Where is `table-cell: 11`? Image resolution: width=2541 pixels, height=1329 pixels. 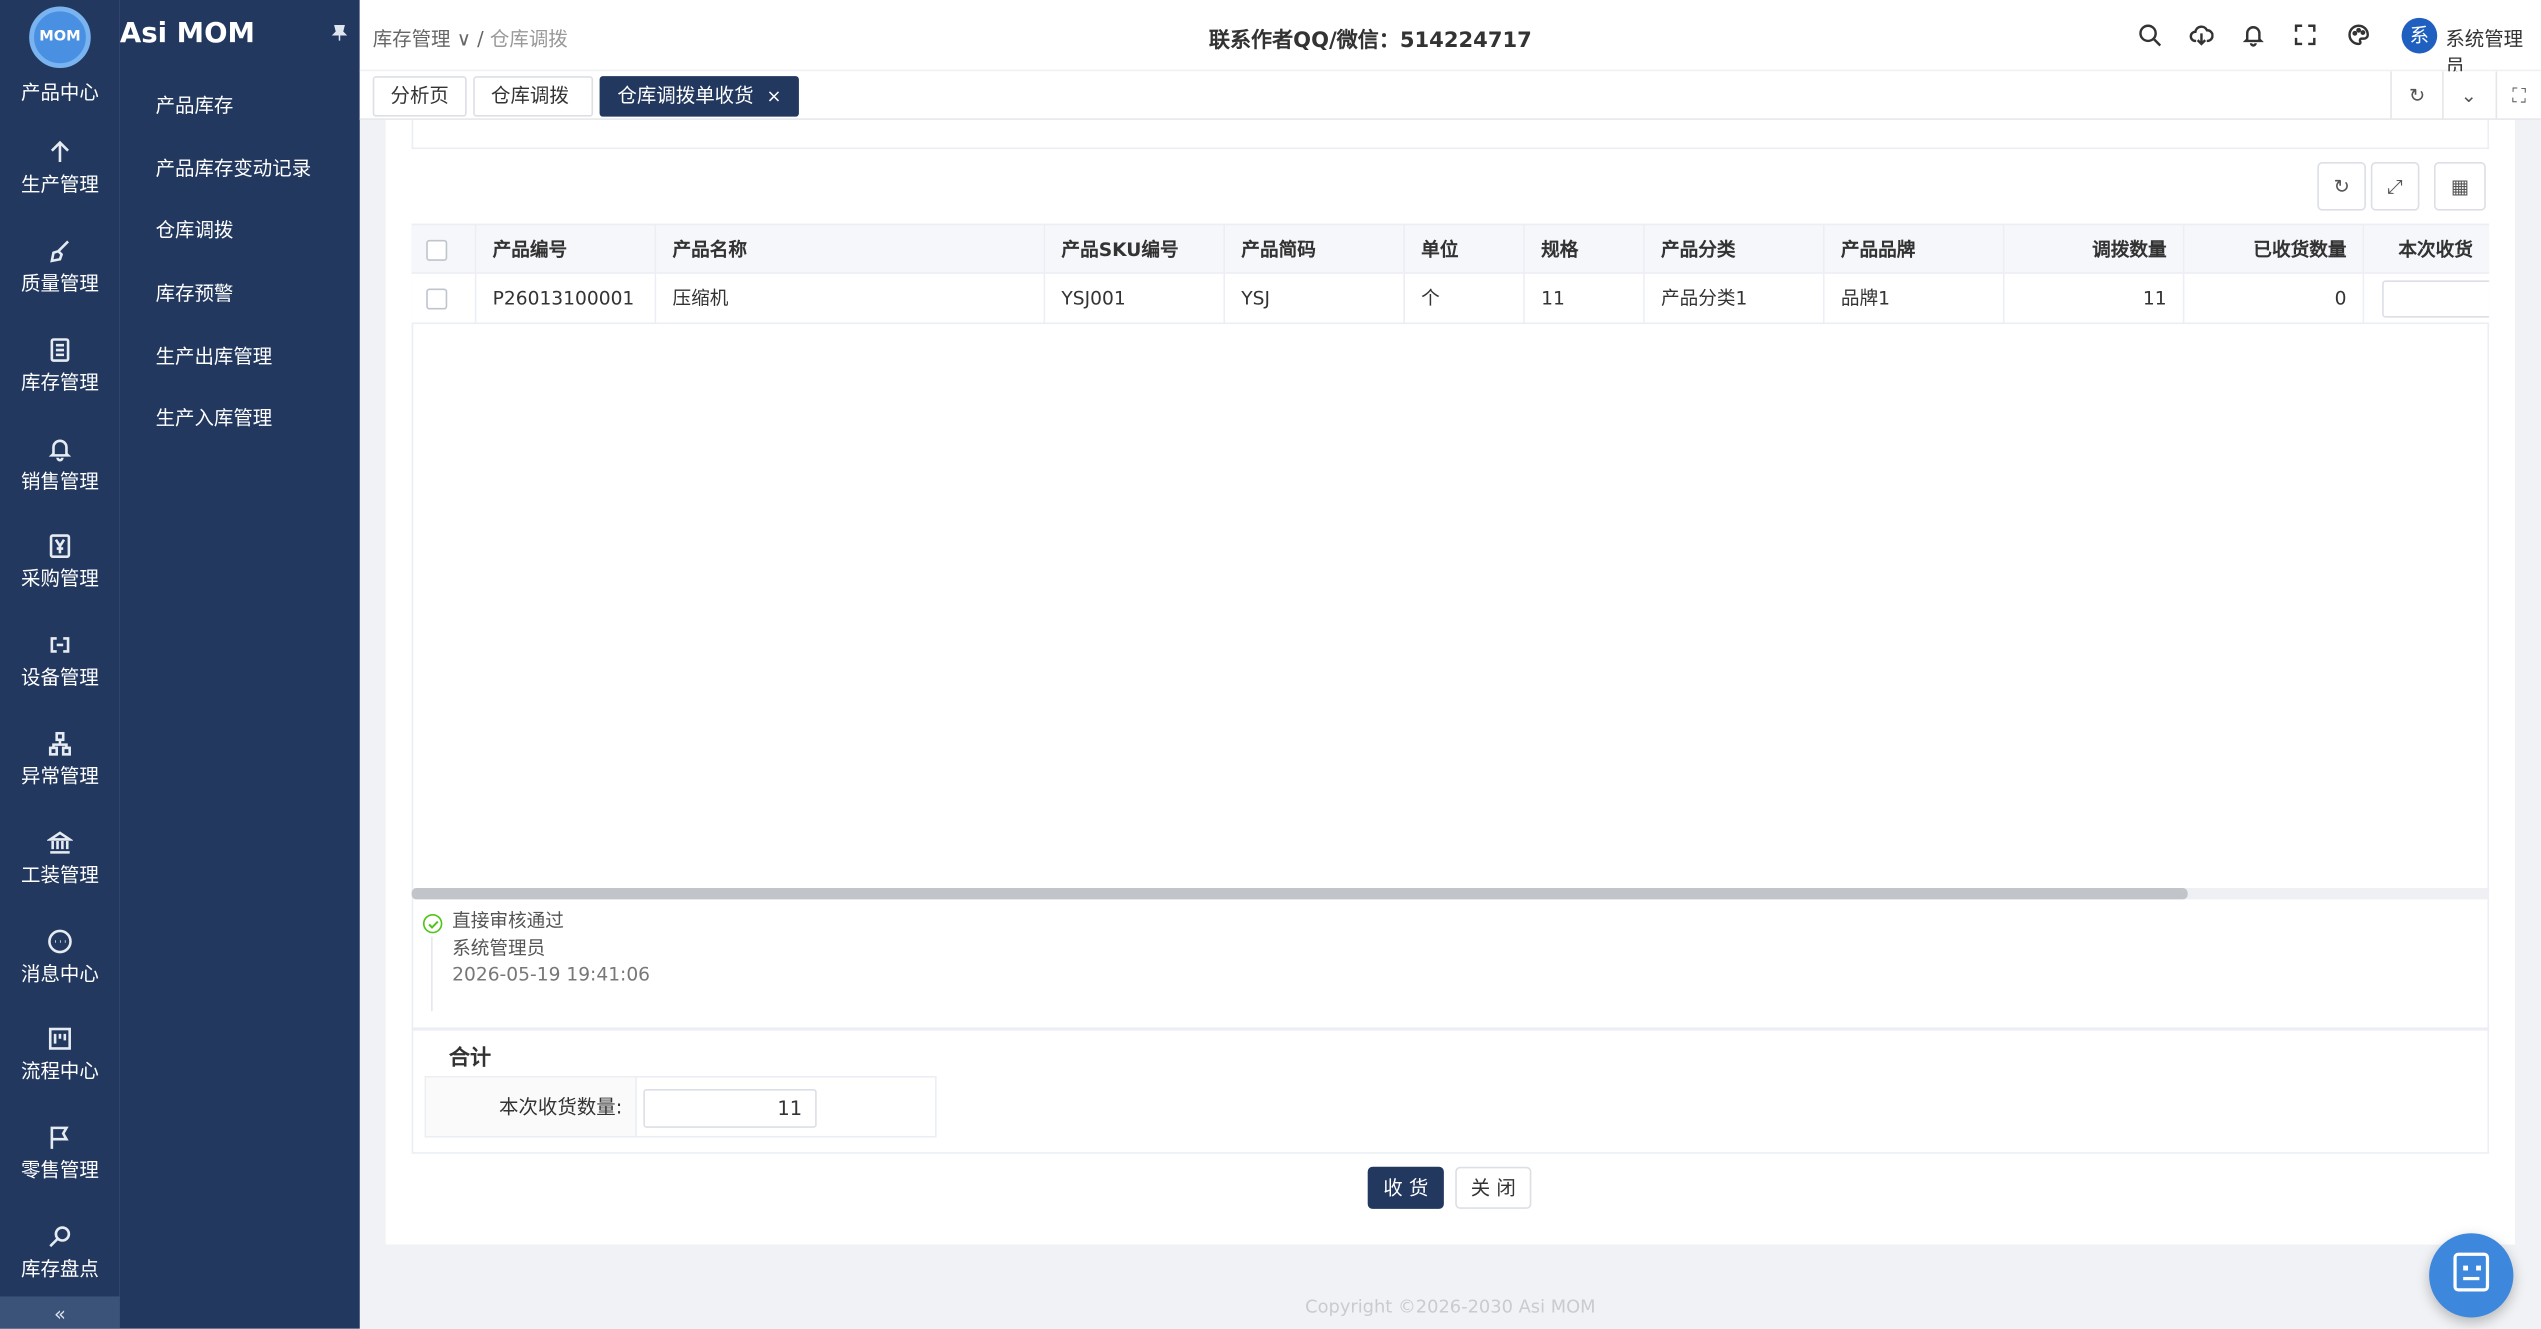 table-cell: 11 is located at coordinates (1584, 299).